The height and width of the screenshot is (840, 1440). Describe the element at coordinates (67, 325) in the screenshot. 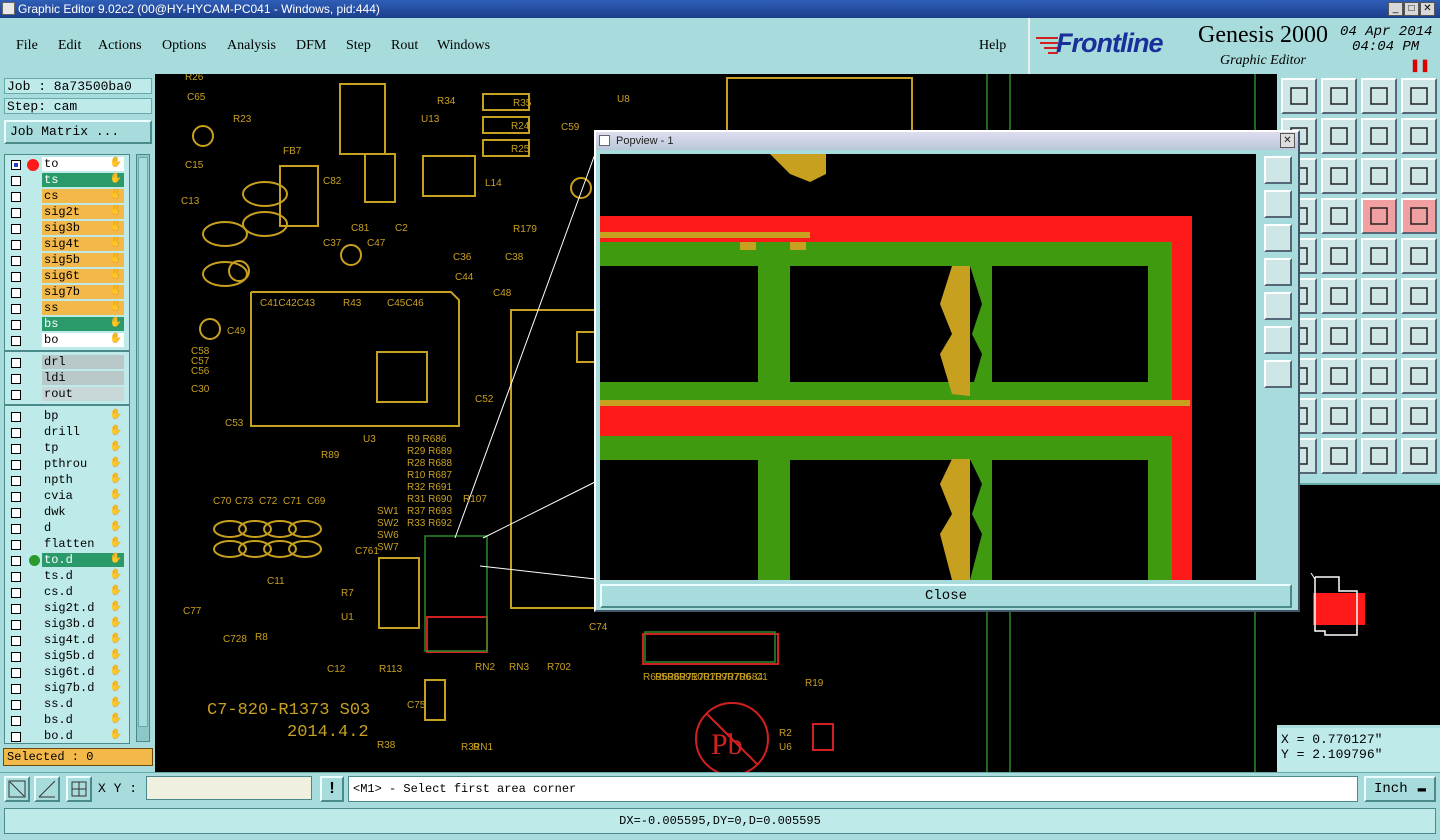

I see `layer-row: bs ✋` at that location.